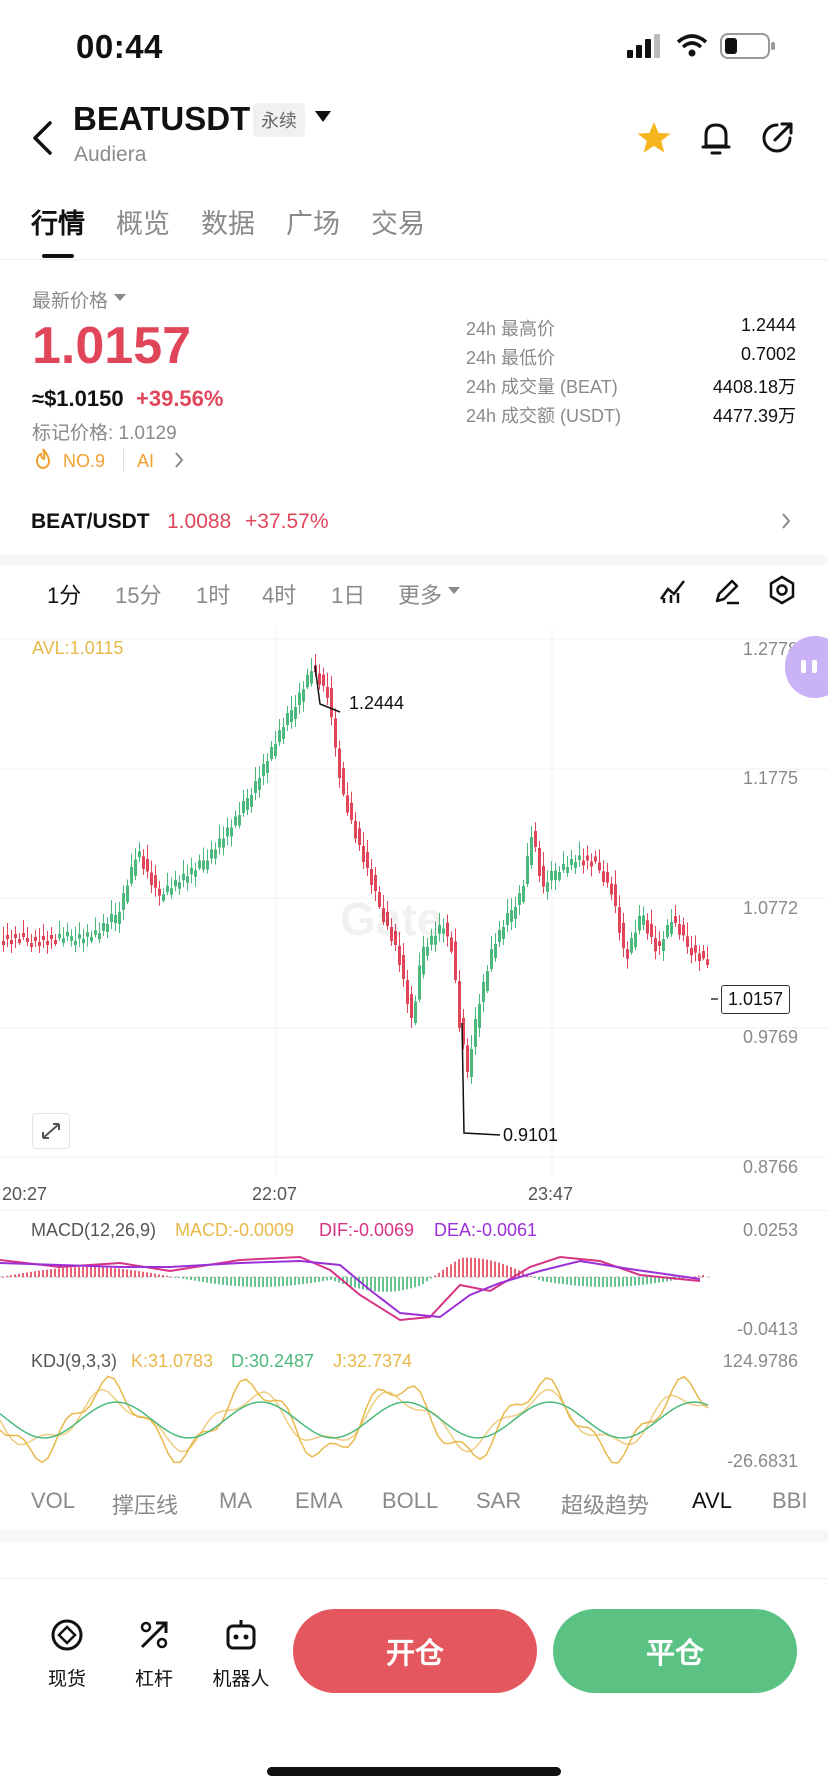 Image resolution: width=828 pixels, height=1792 pixels. What do you see at coordinates (53, 1501) in the screenshot?
I see `indicator-vol: VOL` at bounding box center [53, 1501].